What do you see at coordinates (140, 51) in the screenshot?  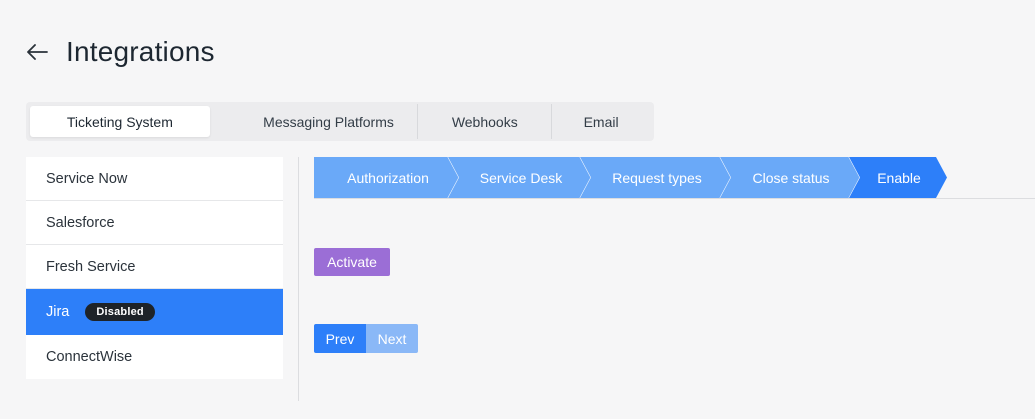 I see `page-title: Integrations` at bounding box center [140, 51].